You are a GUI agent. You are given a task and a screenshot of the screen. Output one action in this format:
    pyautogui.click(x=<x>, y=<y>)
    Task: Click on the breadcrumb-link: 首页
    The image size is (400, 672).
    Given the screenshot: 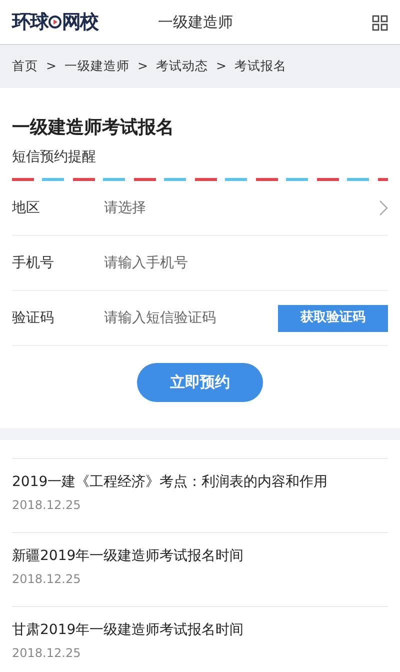 What is the action you would take?
    pyautogui.click(x=25, y=66)
    